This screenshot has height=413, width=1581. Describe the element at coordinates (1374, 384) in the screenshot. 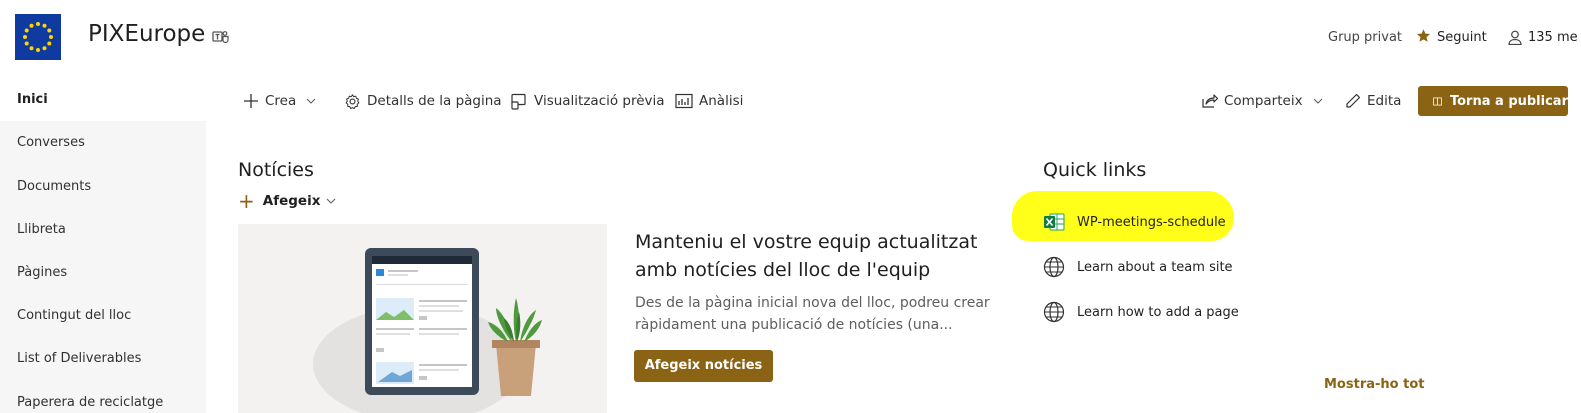

I see `show-all-link: Mostra-ho tot` at that location.